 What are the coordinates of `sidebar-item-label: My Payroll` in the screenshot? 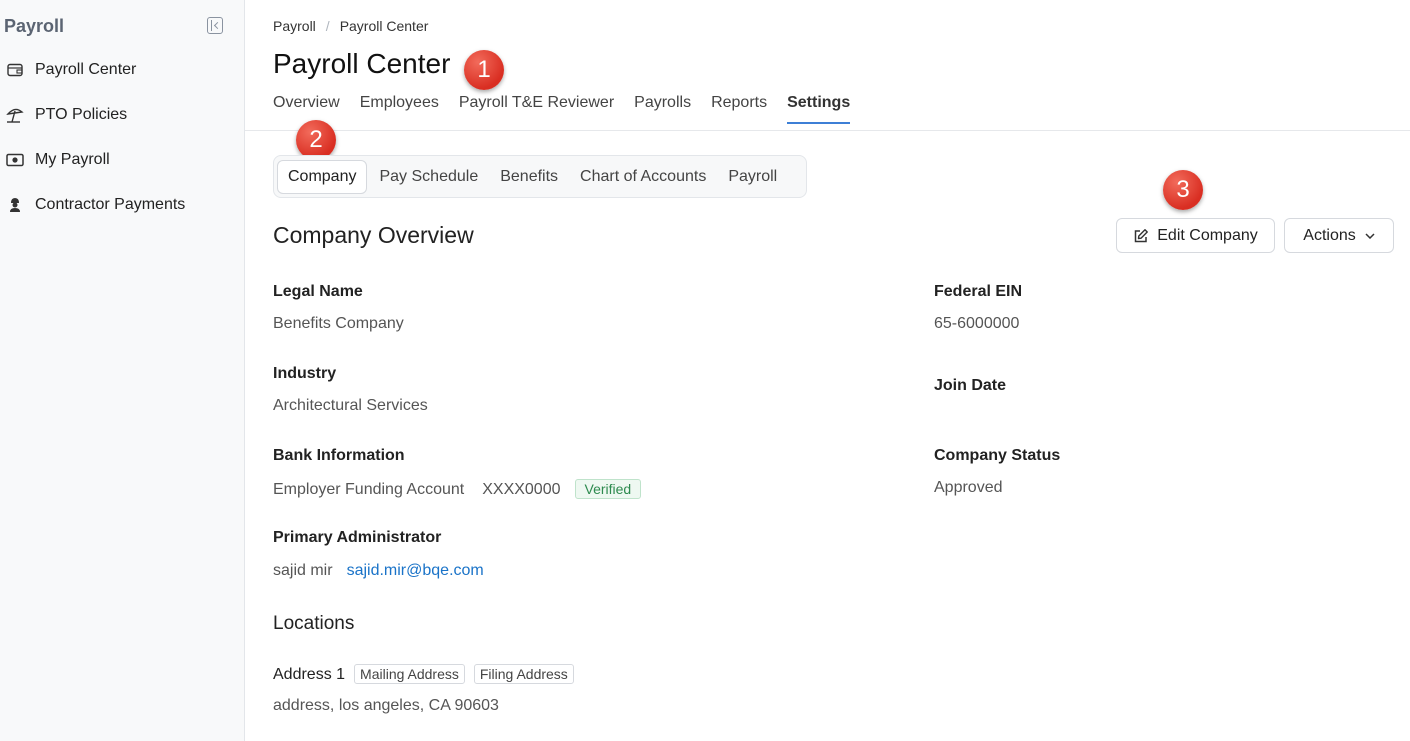 It's located at (72, 159).